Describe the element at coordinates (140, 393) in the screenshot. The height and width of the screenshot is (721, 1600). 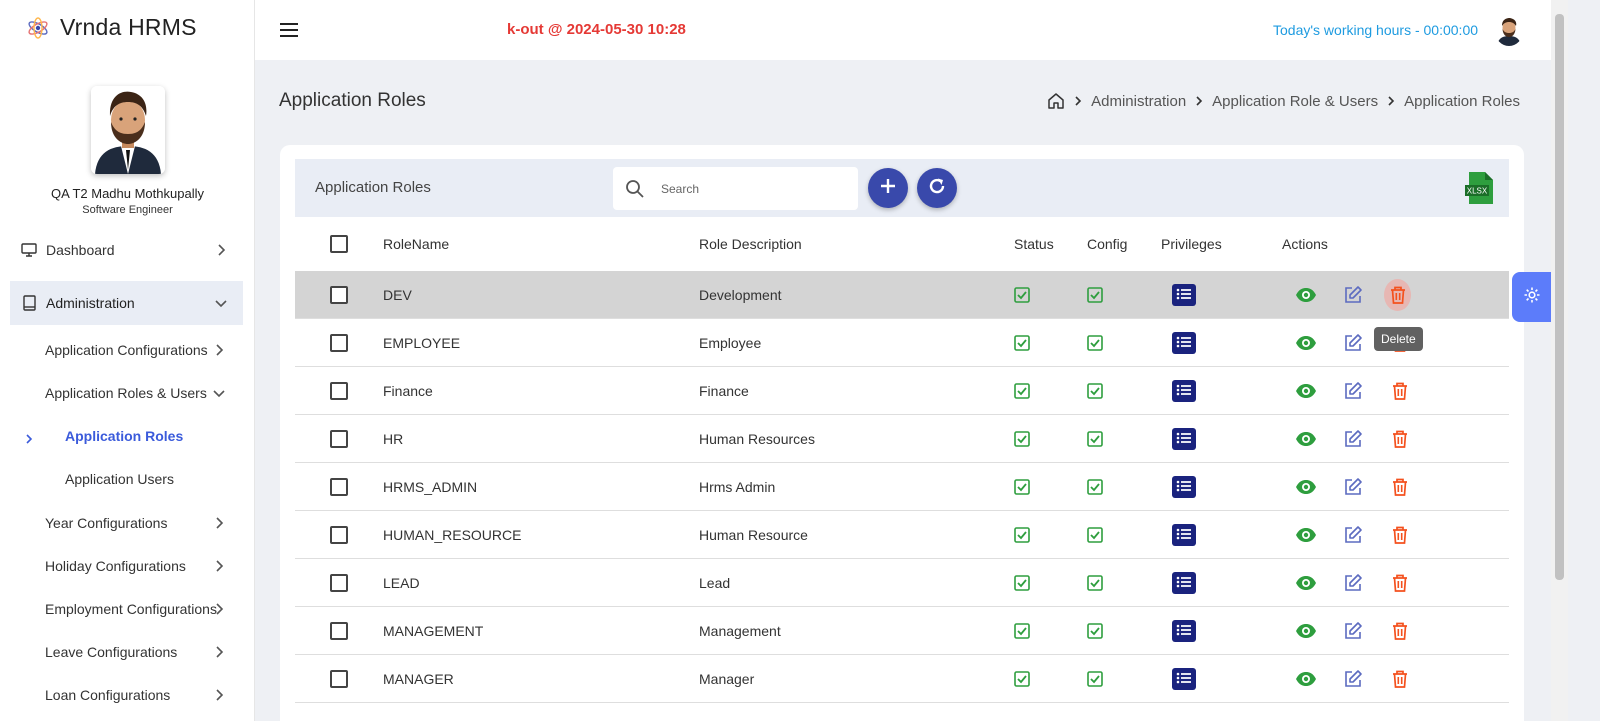
I see `sidebar-item-application-roles-users: Application Roles & Users` at that location.